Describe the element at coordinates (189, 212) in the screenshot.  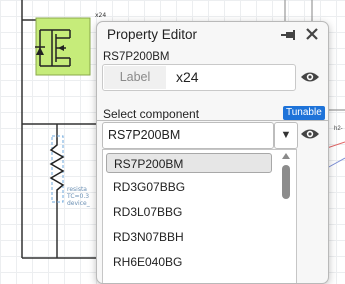
I see `list-item: RD3L07BBG` at that location.